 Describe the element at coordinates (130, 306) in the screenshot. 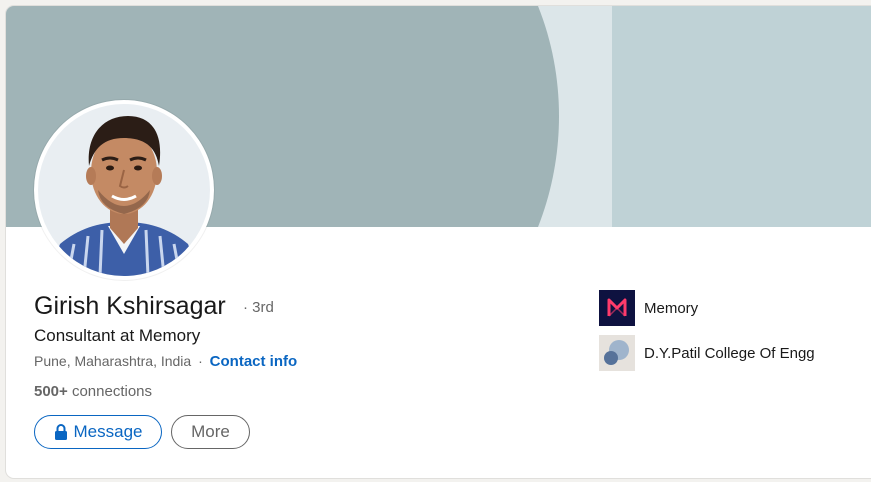

I see `profile-name: Girish Kshirsagar` at that location.